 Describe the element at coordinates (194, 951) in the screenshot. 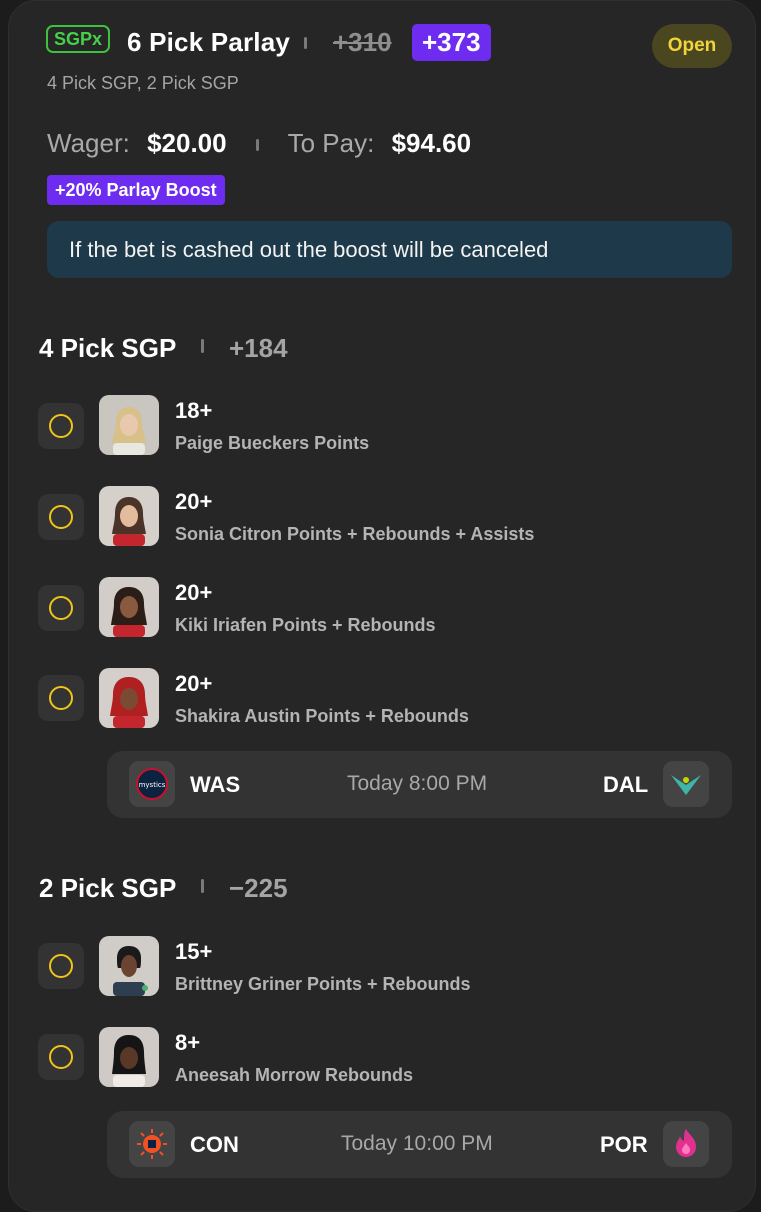

I see `pick-line: 15+` at that location.